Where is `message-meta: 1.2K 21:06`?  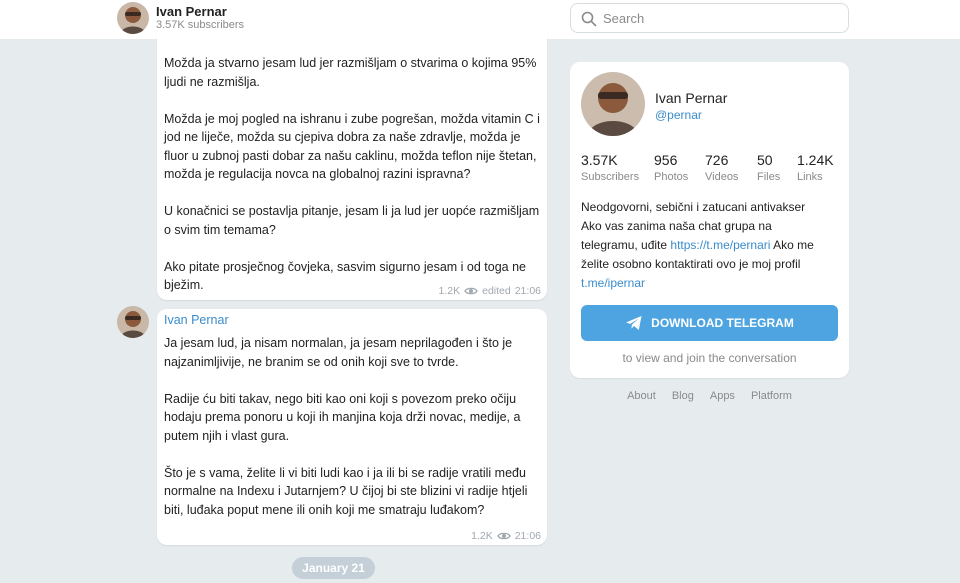 message-meta: 1.2K 21:06 is located at coordinates (506, 536).